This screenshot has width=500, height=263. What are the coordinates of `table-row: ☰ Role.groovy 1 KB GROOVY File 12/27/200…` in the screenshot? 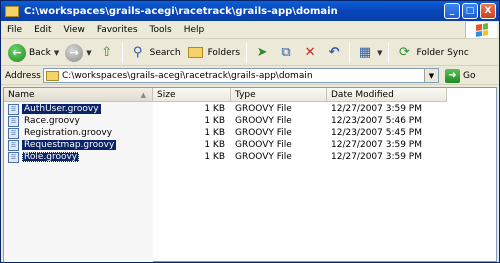 It's located at (225, 157).